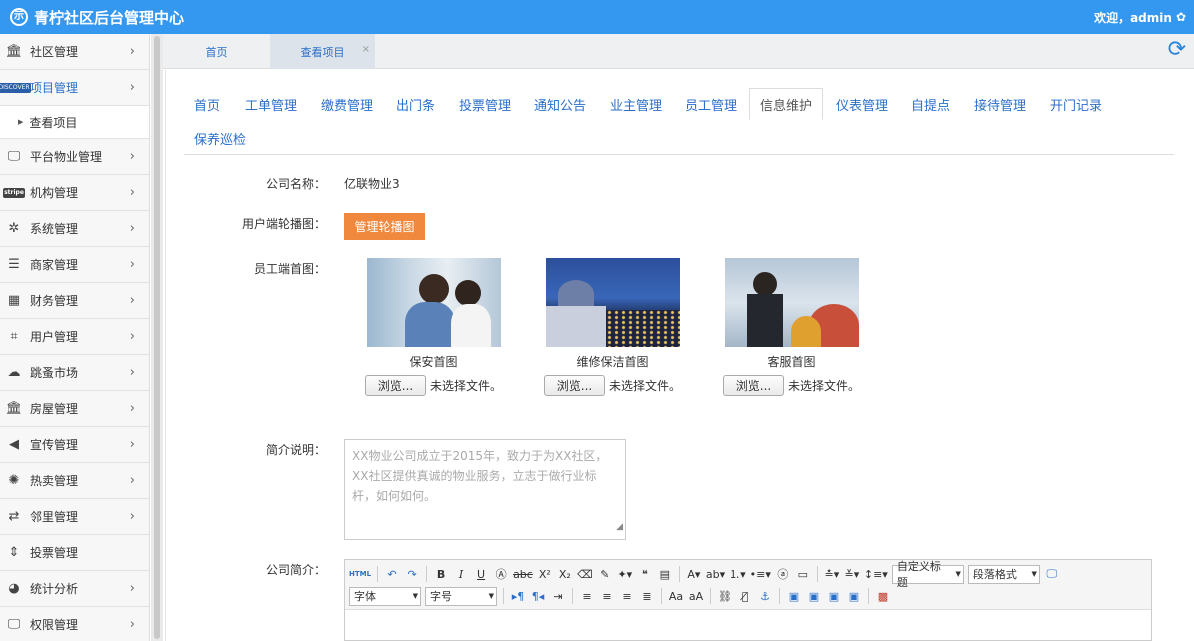  What do you see at coordinates (1000, 104) in the screenshot?
I see `subnav-tab: 接待管理` at bounding box center [1000, 104].